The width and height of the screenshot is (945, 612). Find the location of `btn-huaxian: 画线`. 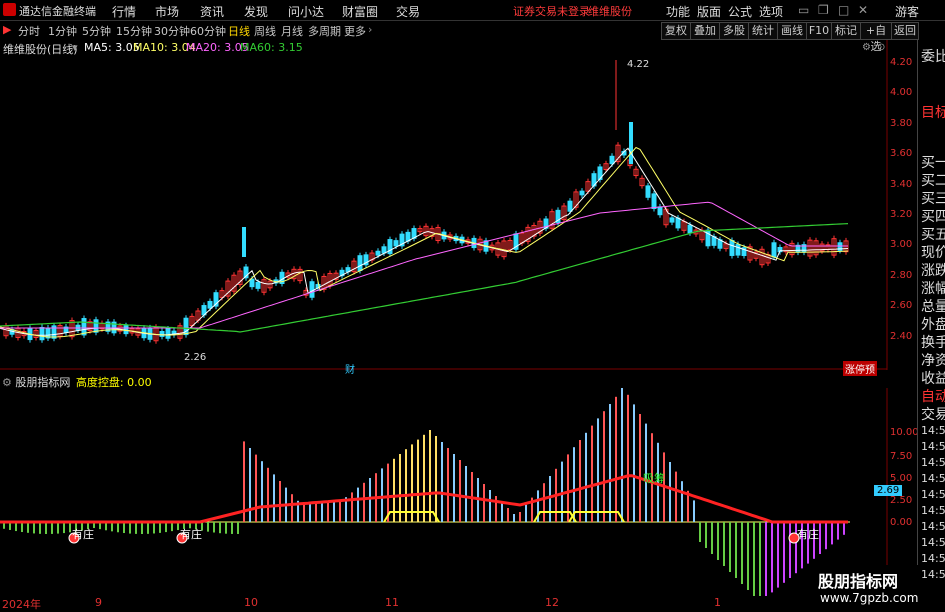

btn-huaxian: 画线 is located at coordinates (792, 31).